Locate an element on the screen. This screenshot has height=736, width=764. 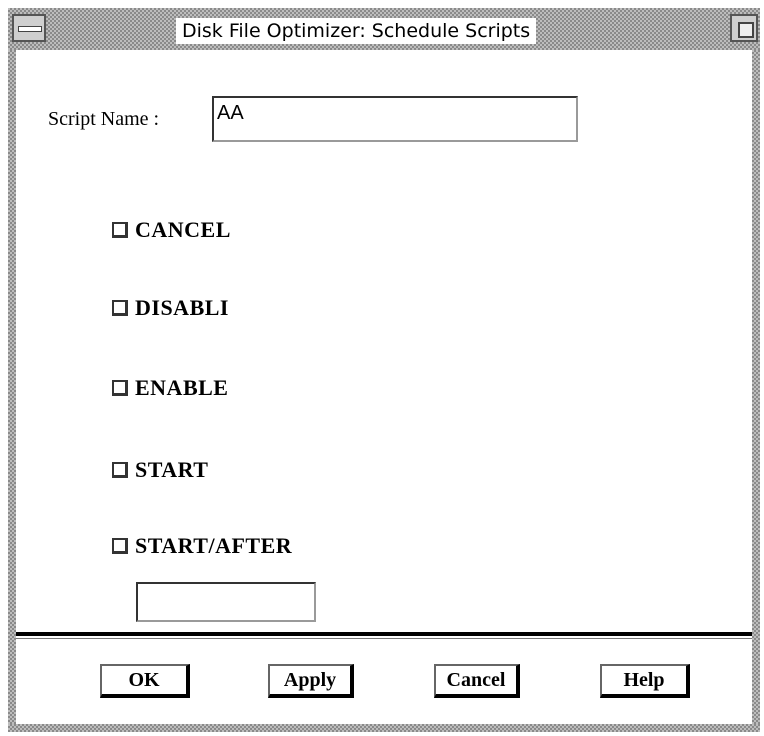
option-disable: DISABLI is located at coordinates (170, 308).